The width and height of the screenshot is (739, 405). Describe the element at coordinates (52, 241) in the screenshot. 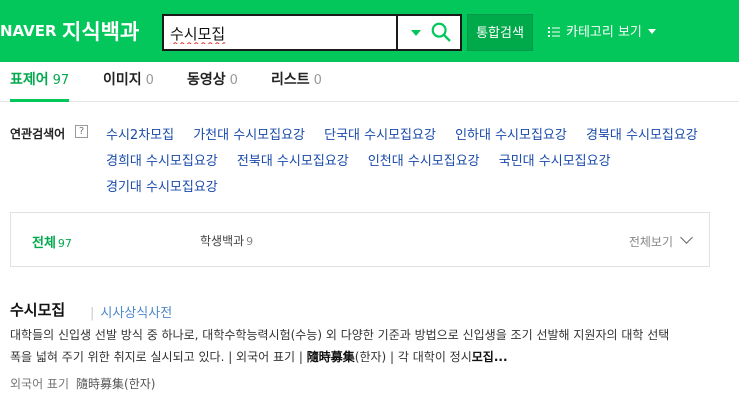

I see `filter-all: 전체 97` at that location.